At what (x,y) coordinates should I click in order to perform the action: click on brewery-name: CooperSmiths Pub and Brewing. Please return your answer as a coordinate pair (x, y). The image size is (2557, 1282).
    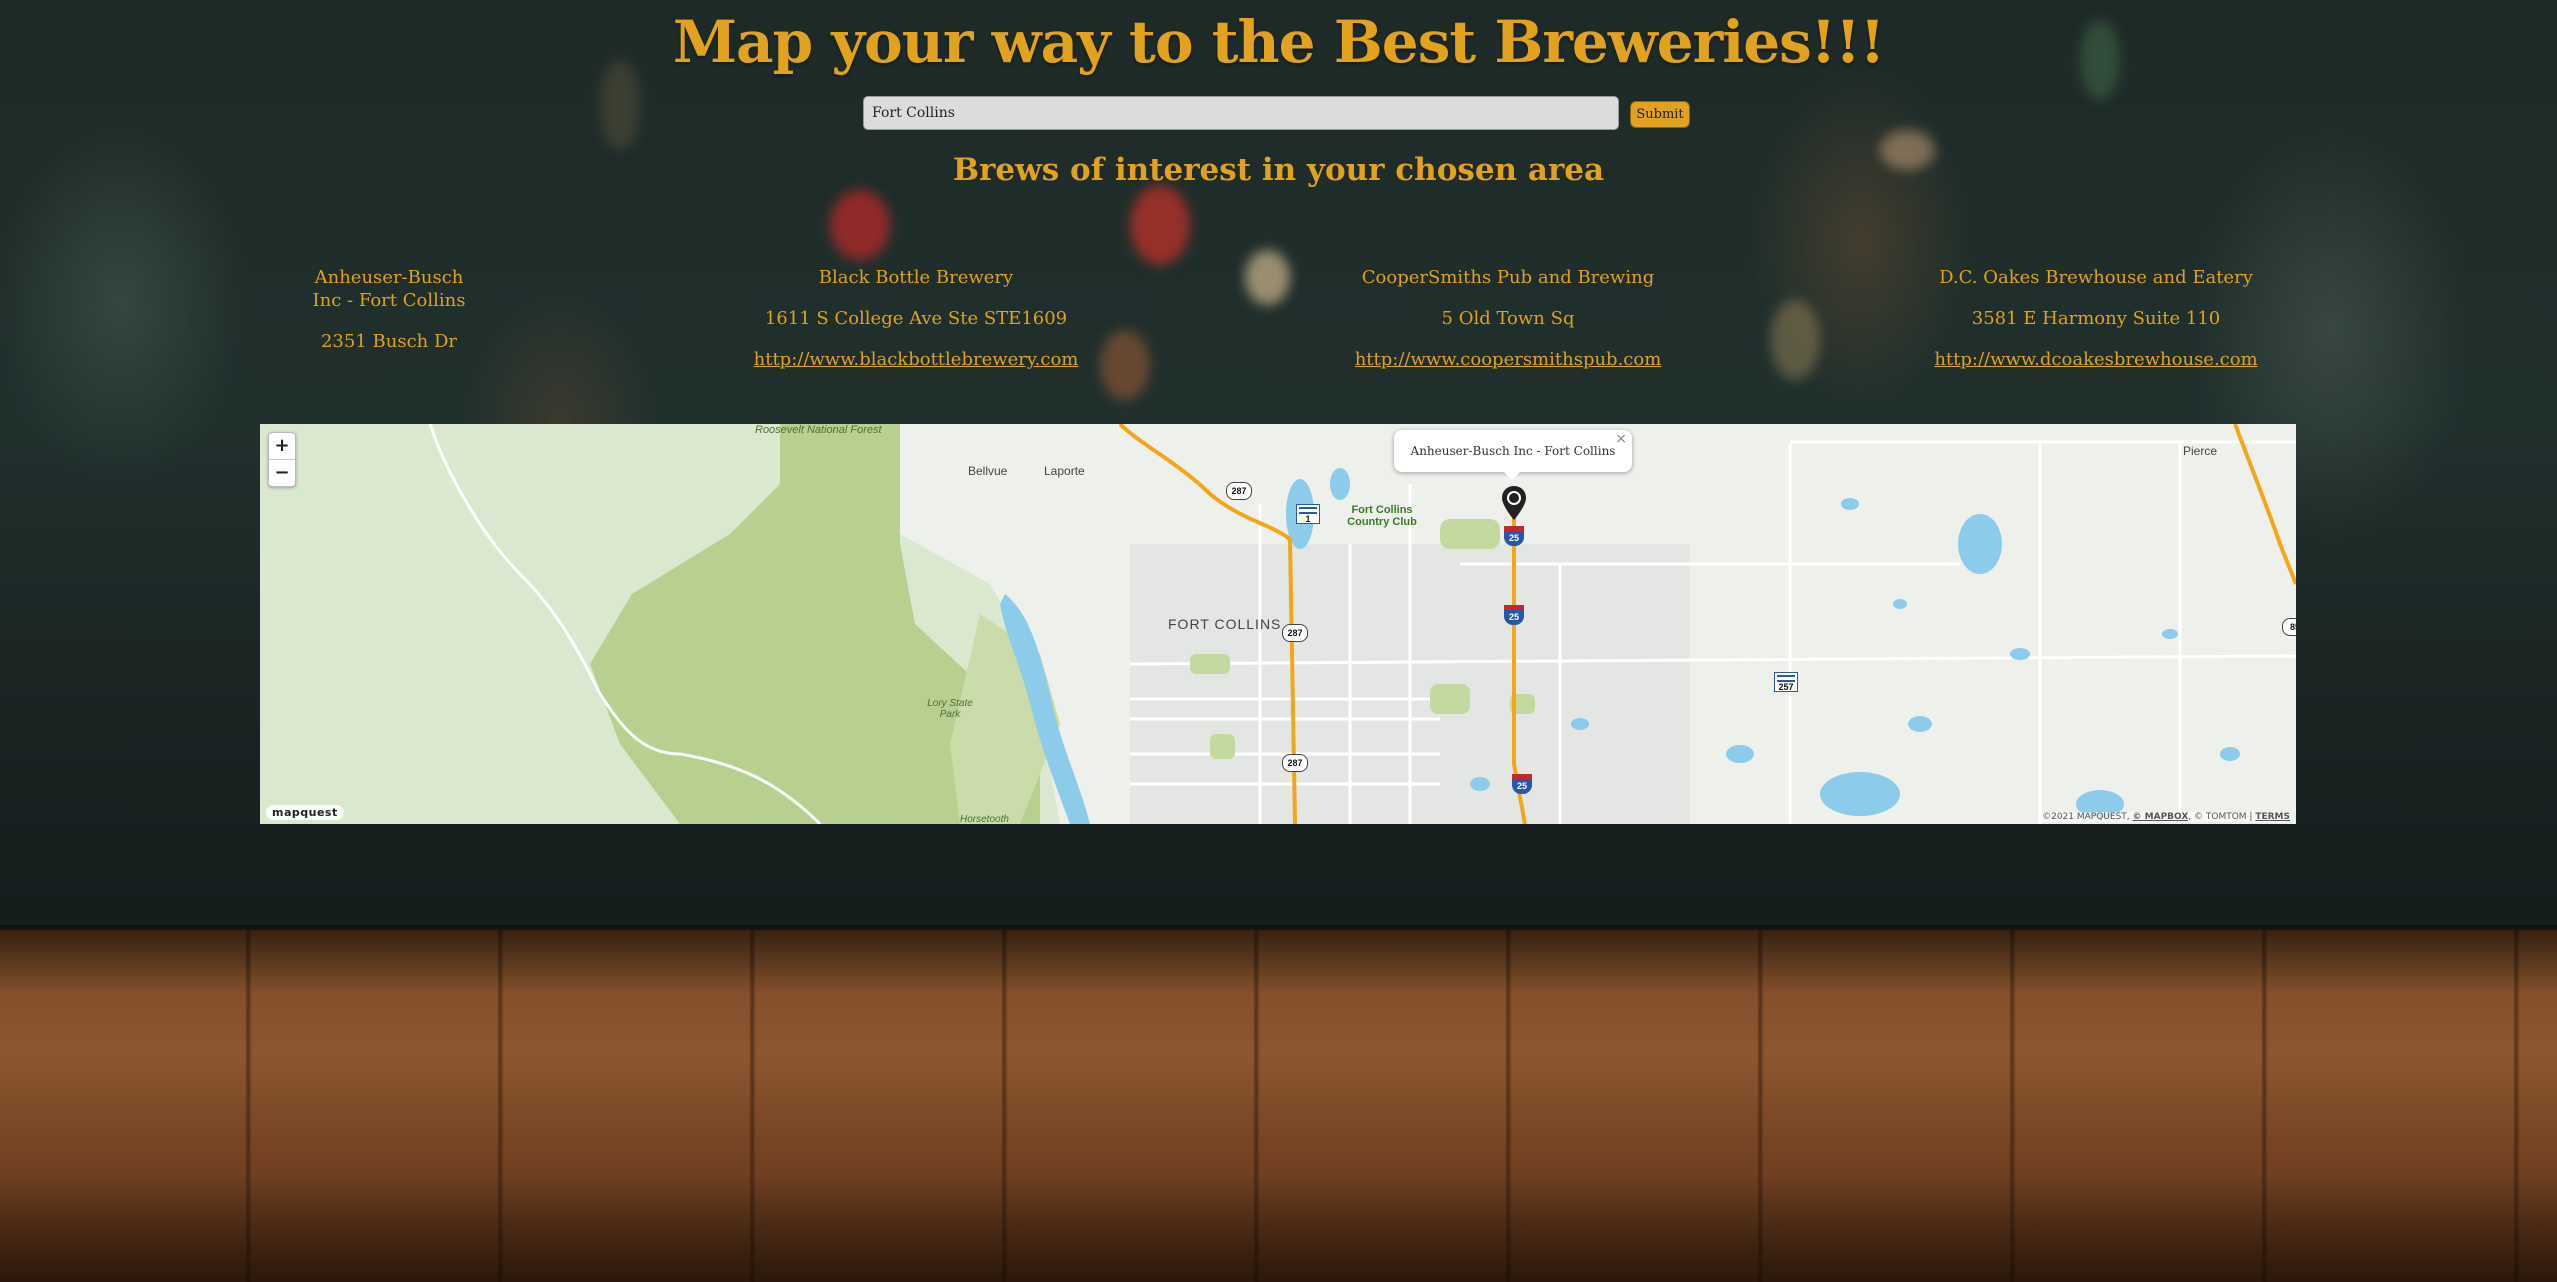
    Looking at the image, I should click on (1508, 277).